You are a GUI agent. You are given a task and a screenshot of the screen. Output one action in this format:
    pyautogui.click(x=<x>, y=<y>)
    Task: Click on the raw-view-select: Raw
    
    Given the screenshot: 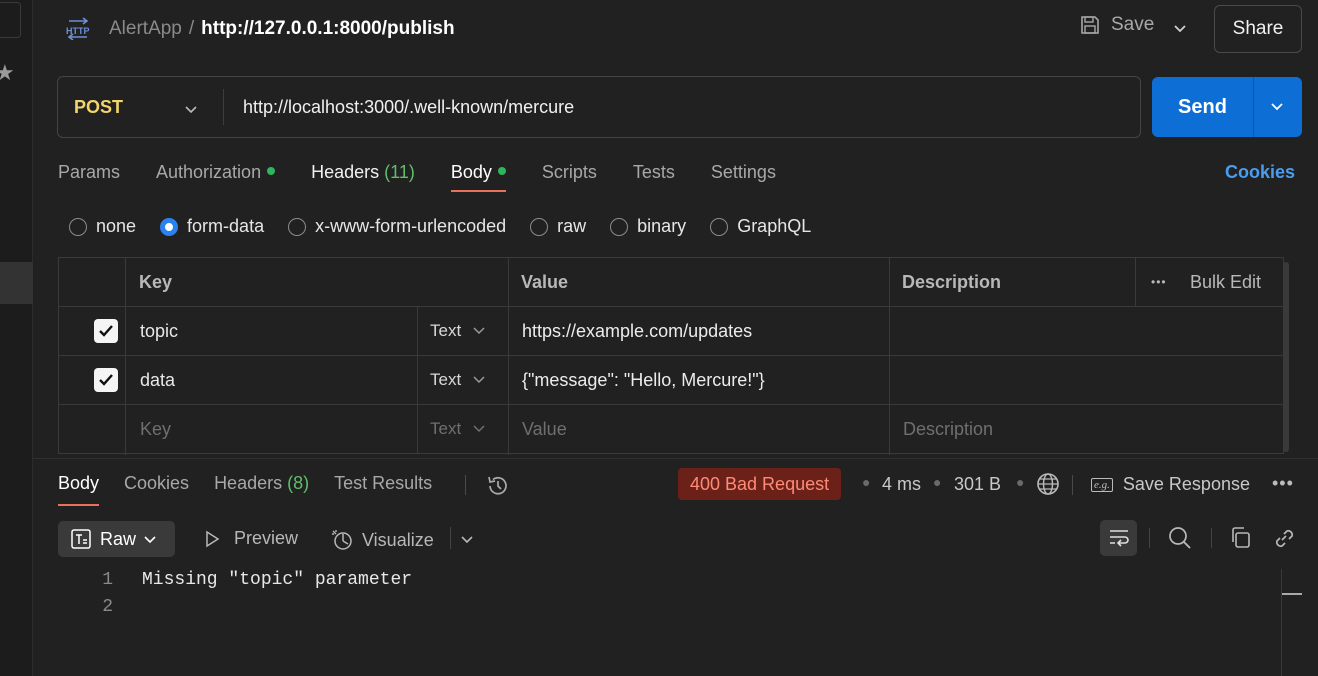 What is the action you would take?
    pyautogui.click(x=116, y=539)
    